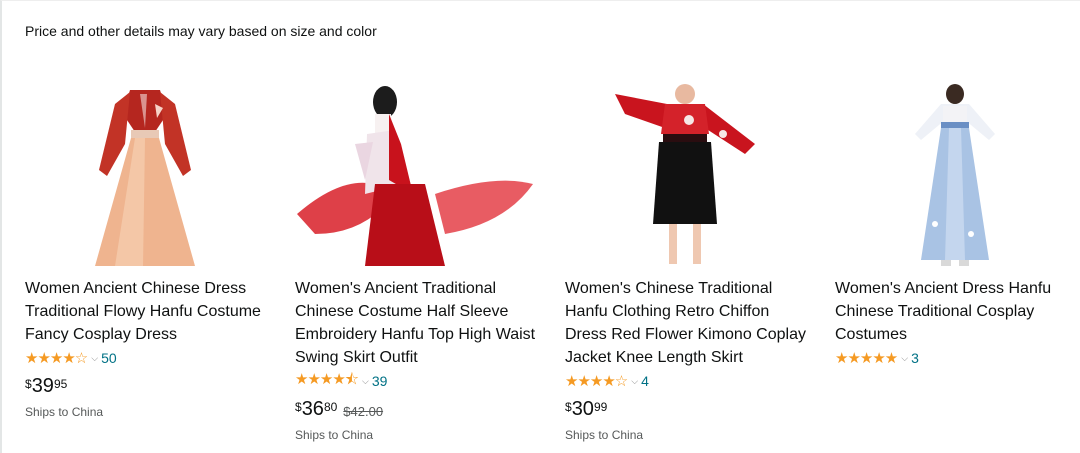 The image size is (1080, 453). I want to click on price-whole: 36, so click(312, 409).